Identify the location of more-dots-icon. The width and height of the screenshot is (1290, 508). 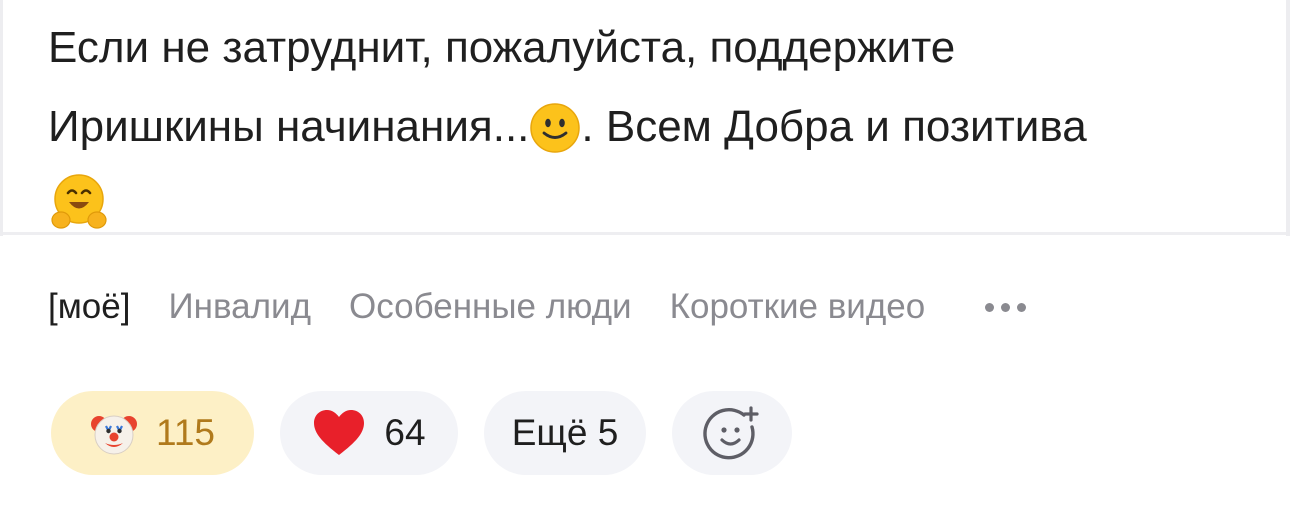
(1006, 307).